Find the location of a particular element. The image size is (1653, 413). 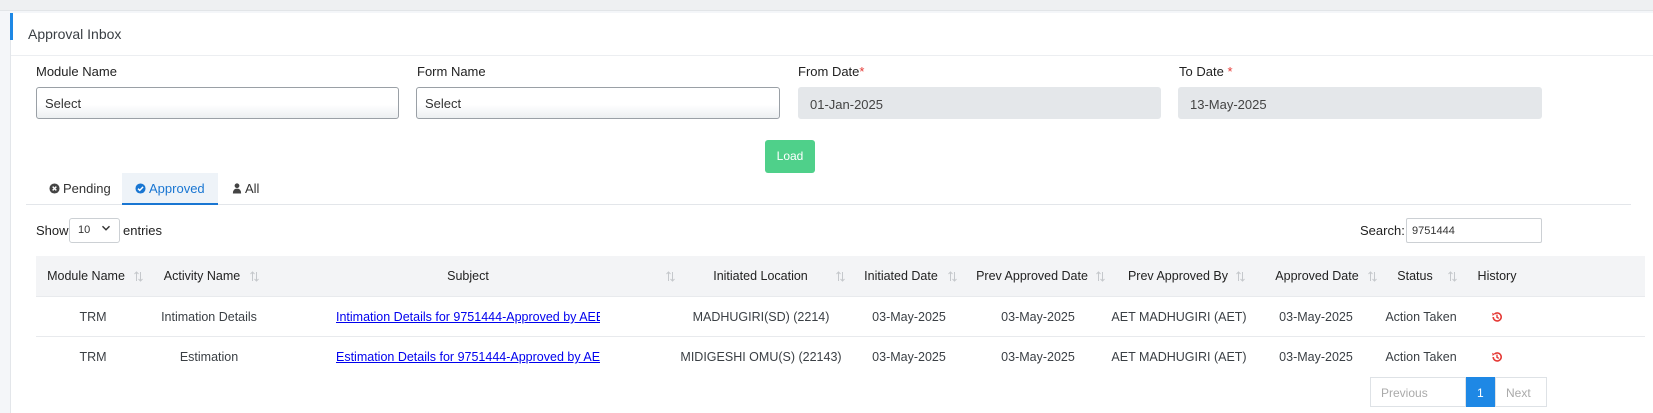

cell-initiated-location: MADHUGIRI(SD) (2214) is located at coordinates (761, 317).